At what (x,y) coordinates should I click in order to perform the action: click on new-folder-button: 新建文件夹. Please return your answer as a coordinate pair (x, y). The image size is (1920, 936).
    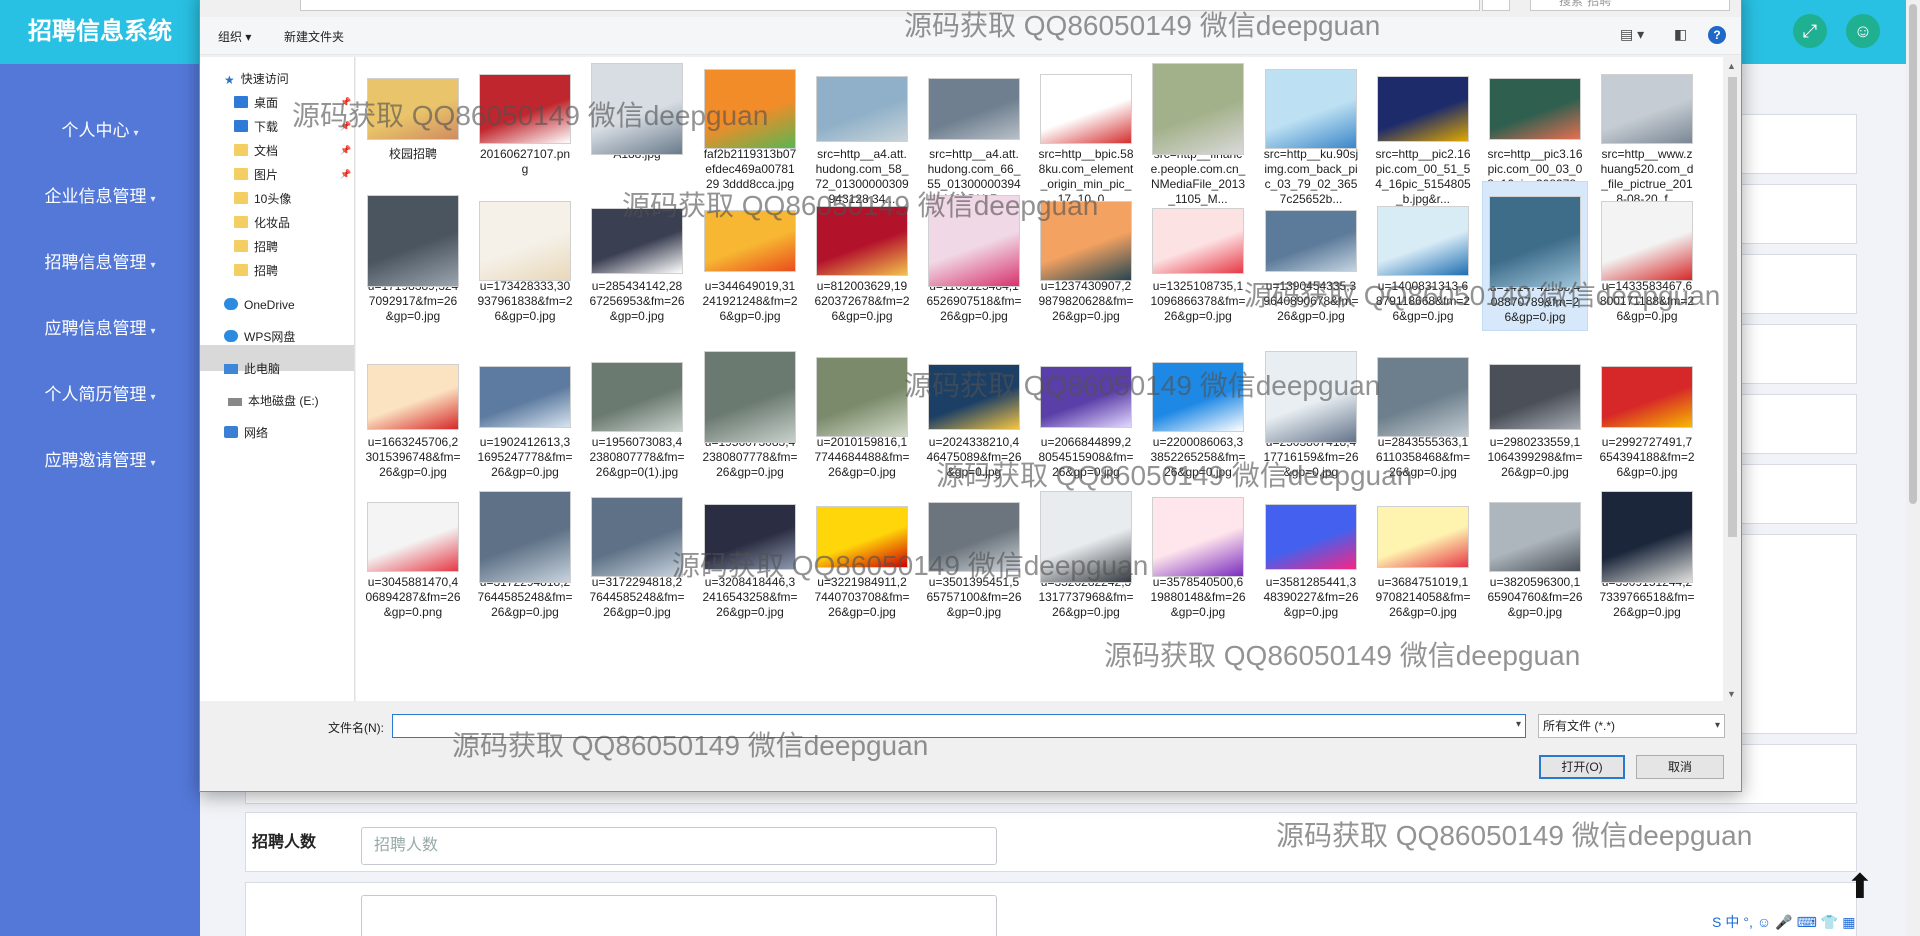
    Looking at the image, I should click on (314, 36).